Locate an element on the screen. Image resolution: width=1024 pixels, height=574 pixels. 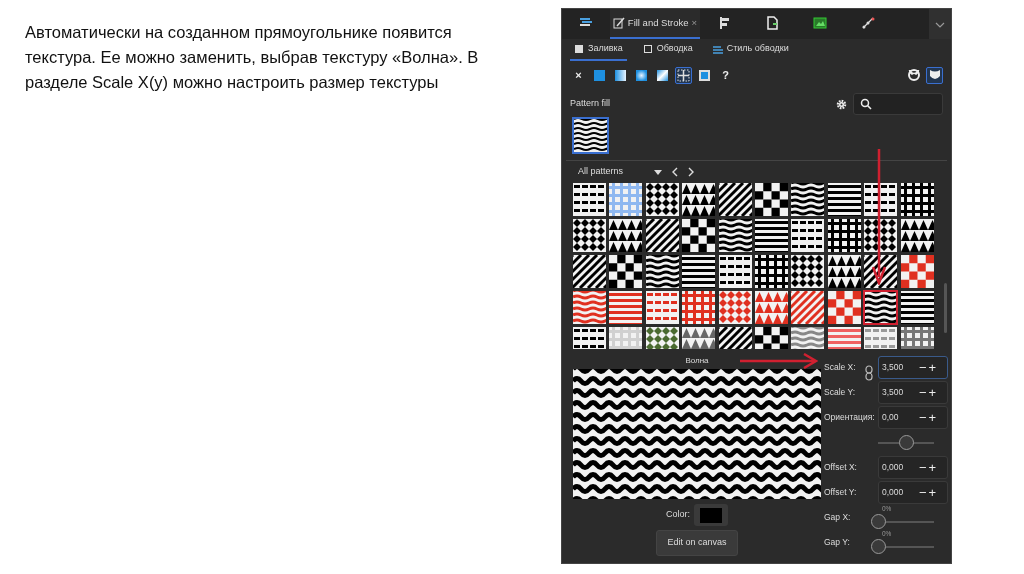
search-icon is located at coordinates (866, 104).